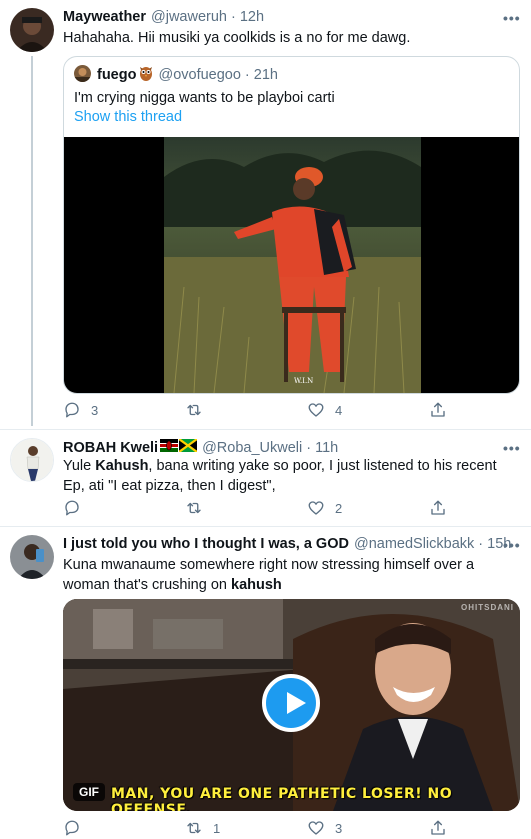 The height and width of the screenshot is (839, 531). Describe the element at coordinates (202, 828) in the screenshot. I see `retweet-button: 1` at that location.